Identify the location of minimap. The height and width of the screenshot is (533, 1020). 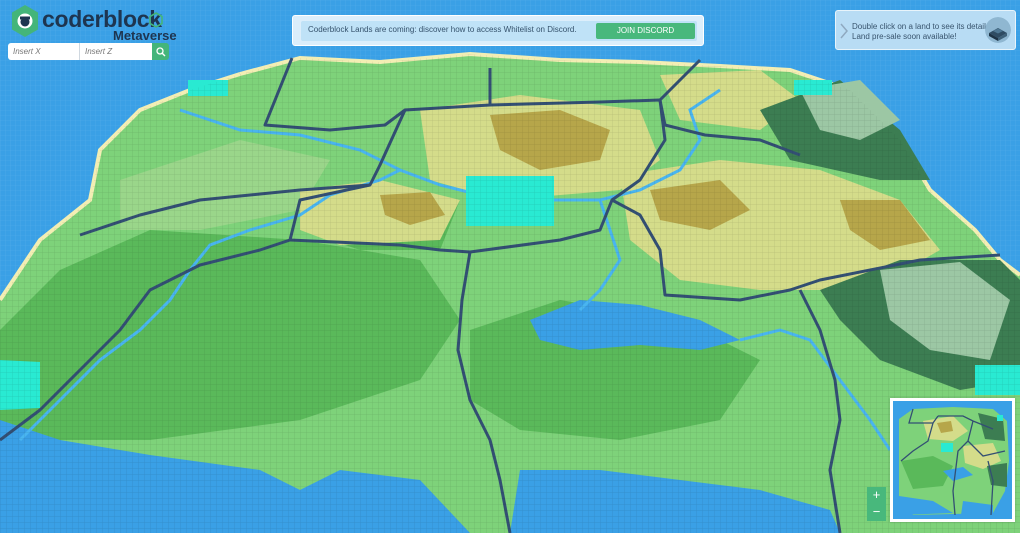
(952, 460).